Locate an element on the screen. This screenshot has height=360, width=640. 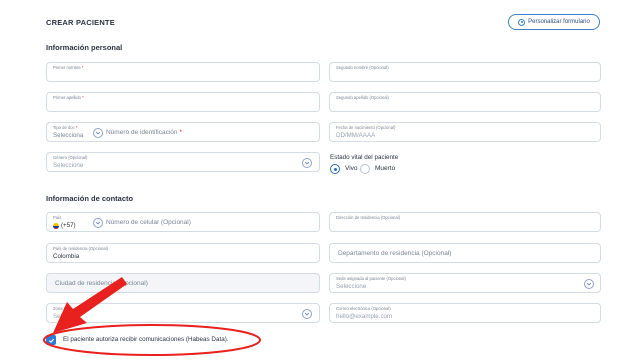
country-field: País de residencia (Opcional) Colombia is located at coordinates (183, 253).